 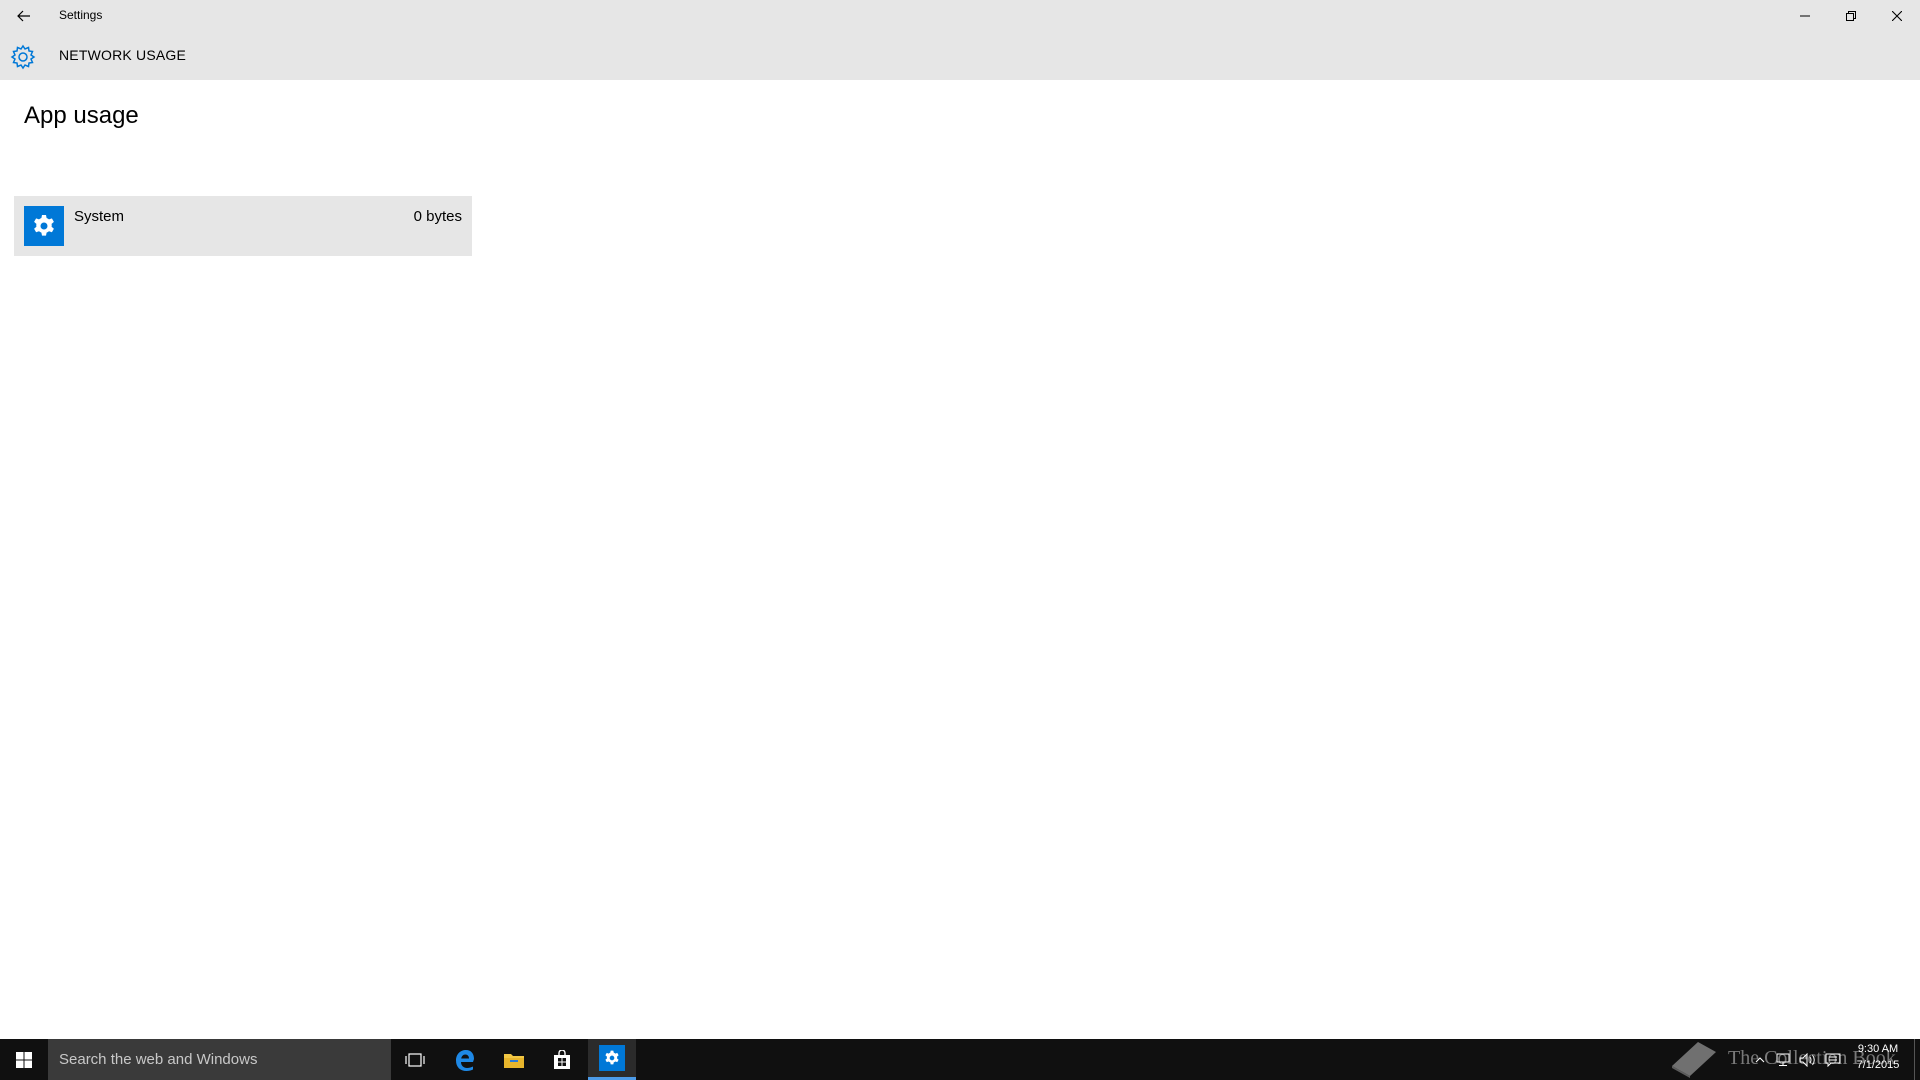 I want to click on action-center-button, so click(x=1833, y=1059).